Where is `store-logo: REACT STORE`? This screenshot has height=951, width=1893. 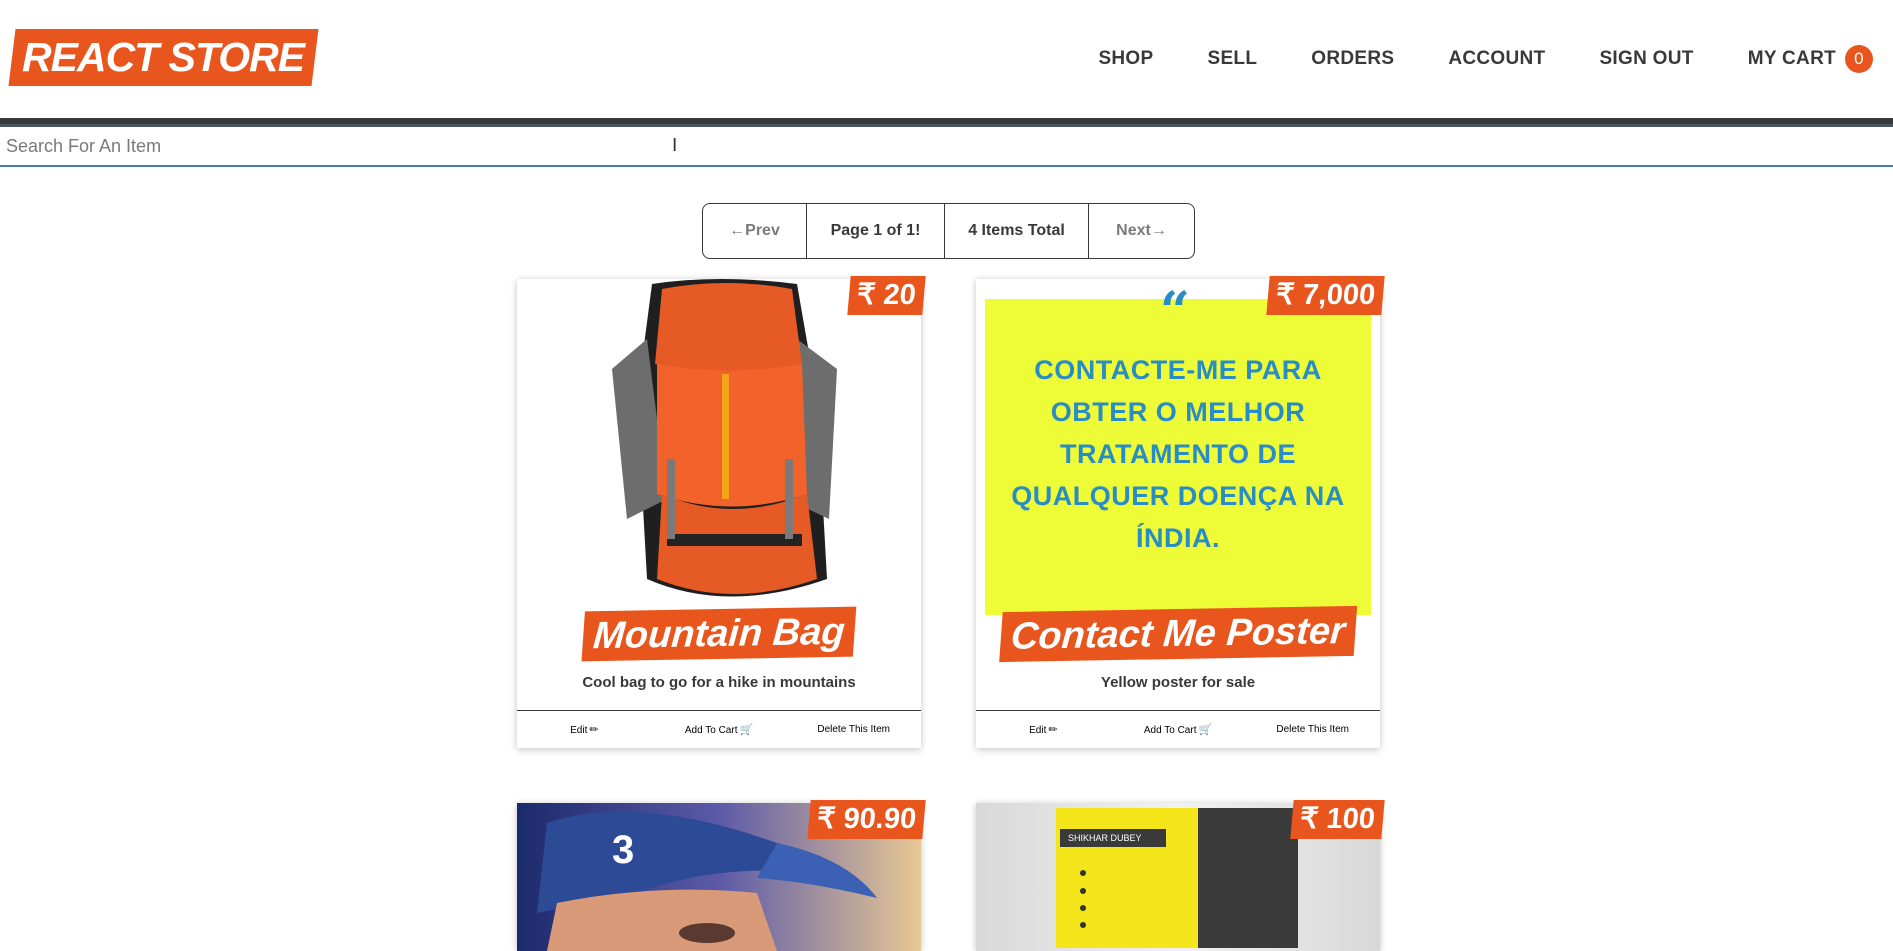 store-logo: REACT STORE is located at coordinates (163, 57).